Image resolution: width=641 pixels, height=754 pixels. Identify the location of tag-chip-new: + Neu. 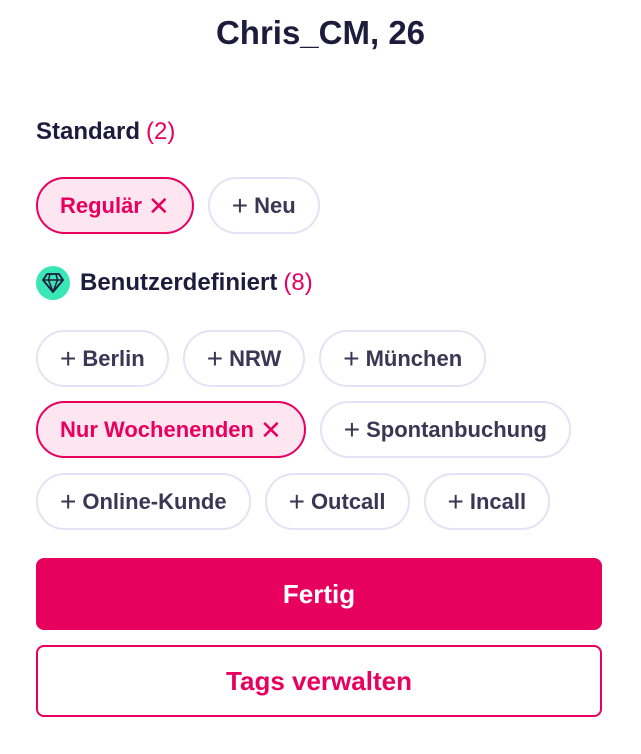
(263, 205).